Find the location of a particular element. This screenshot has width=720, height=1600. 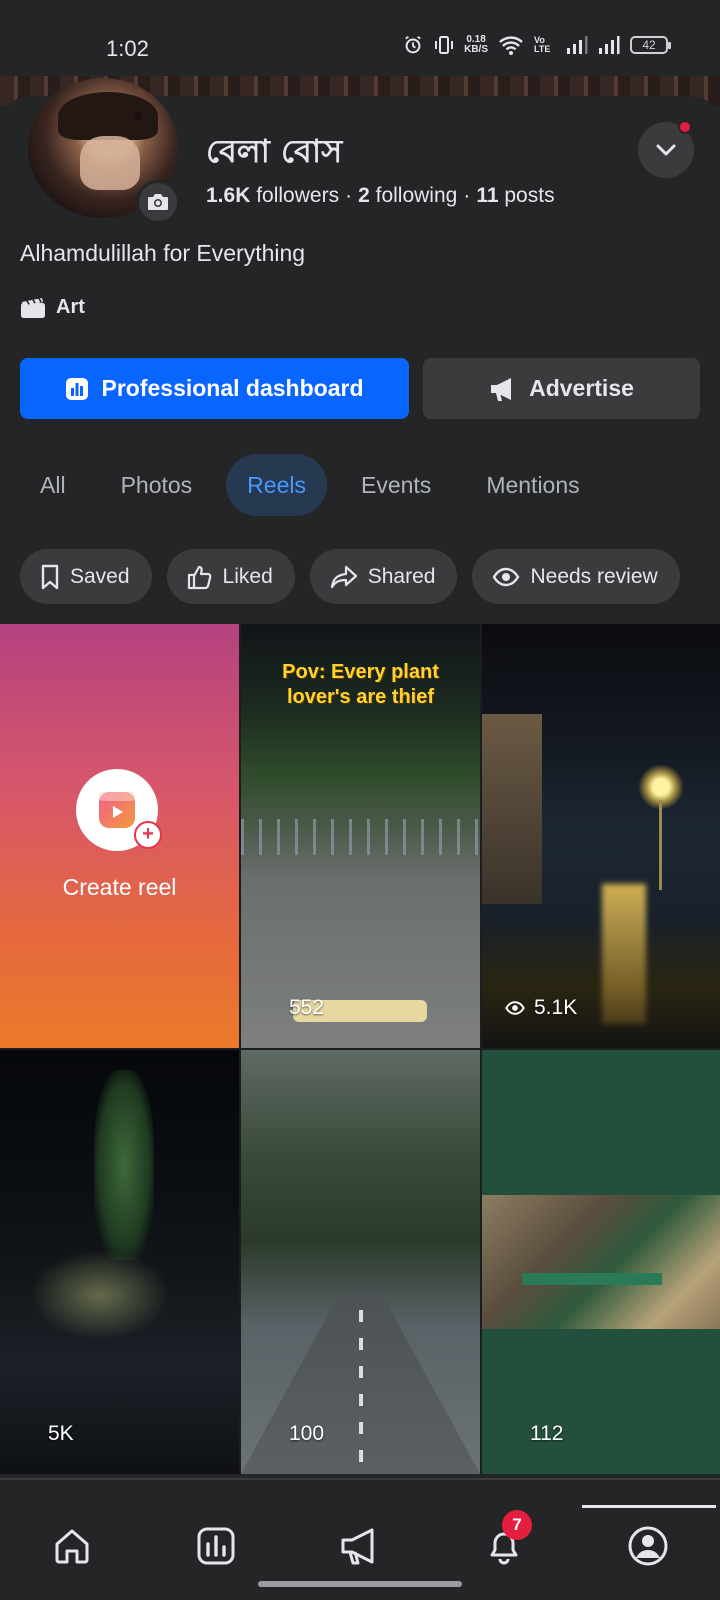

wifi-icon is located at coordinates (511, 45).